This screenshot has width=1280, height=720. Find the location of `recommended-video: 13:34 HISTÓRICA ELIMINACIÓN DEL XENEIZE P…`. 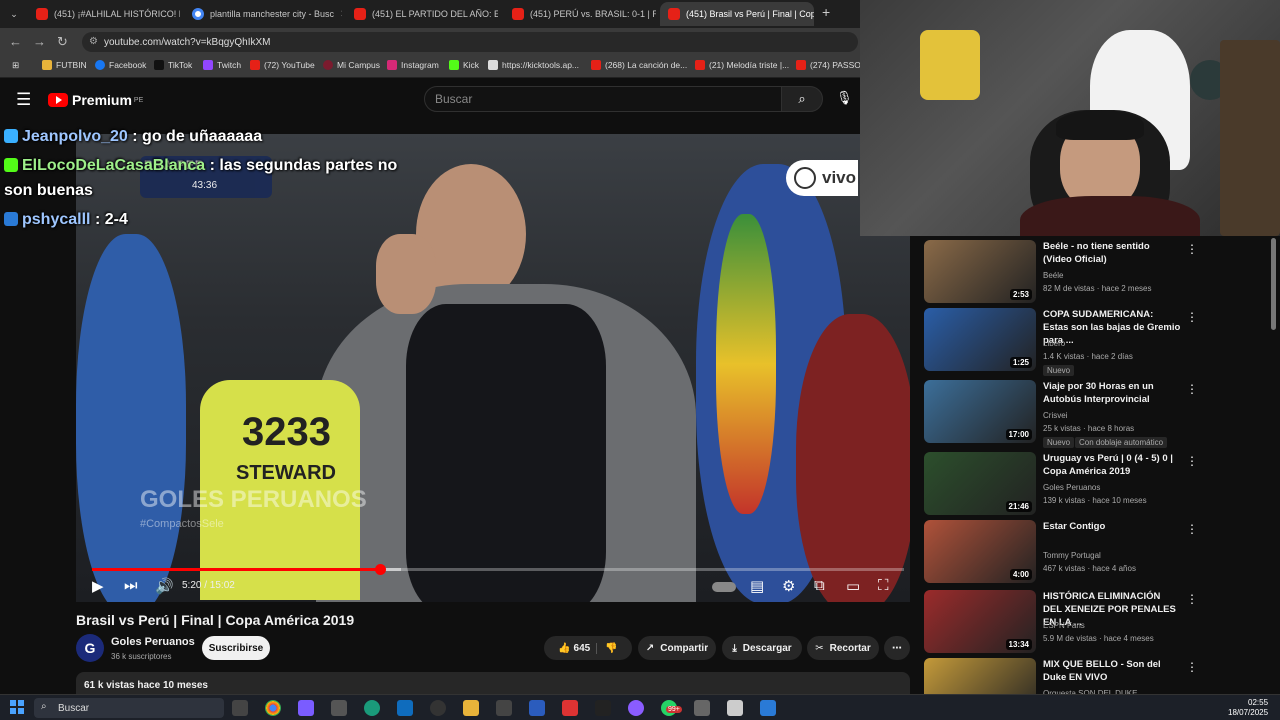

recommended-video: 13:34 HISTÓRICA ELIMINACIÓN DEL XENEIZE P… is located at coordinates (1099, 619).